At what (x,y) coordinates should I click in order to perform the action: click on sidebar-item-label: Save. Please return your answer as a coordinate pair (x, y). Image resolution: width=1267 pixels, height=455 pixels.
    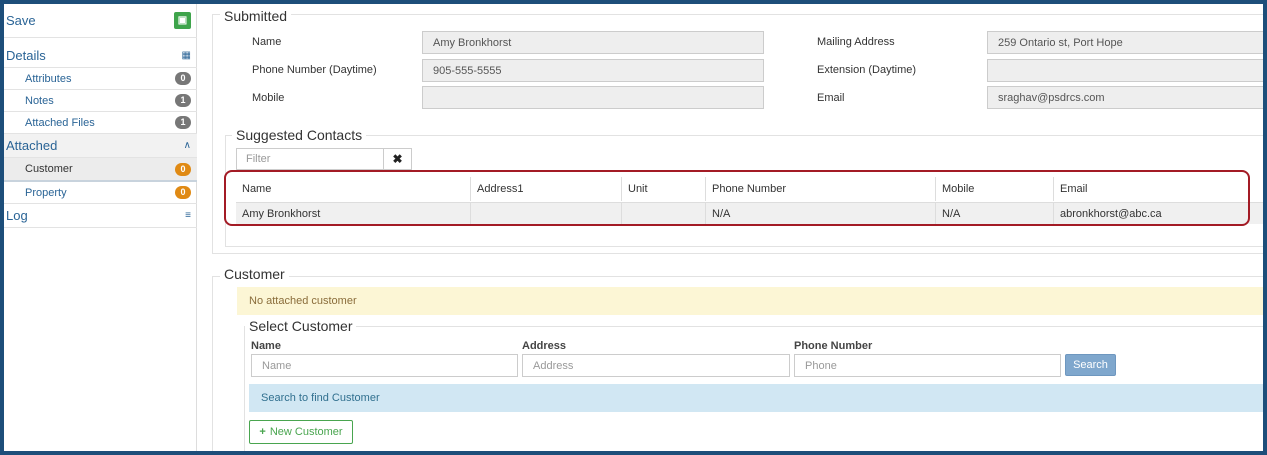
    Looking at the image, I should click on (21, 20).